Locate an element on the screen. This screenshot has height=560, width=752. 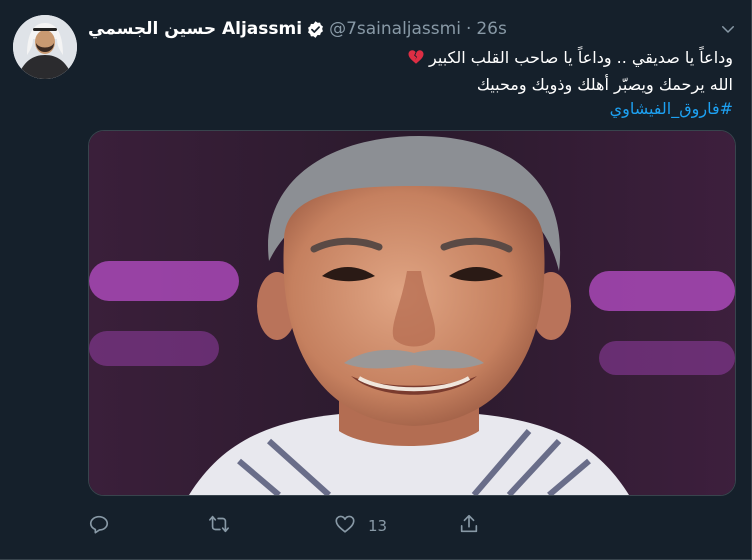
retweet-button is located at coordinates (219, 526).